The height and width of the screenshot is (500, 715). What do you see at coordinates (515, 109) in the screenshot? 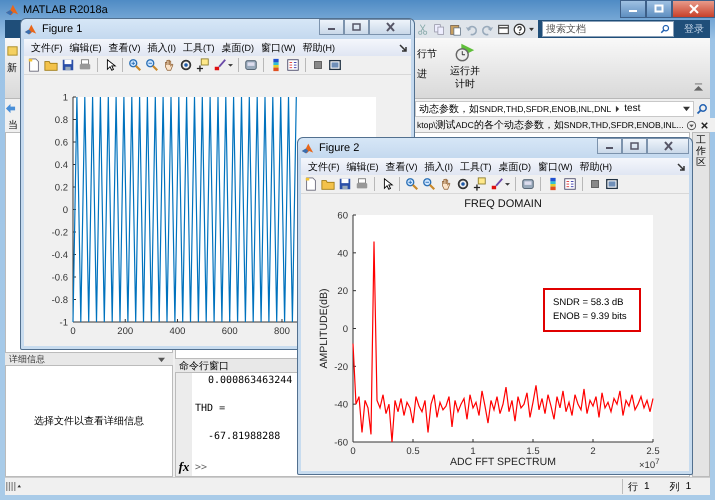
I see `path-segment: 动态参数，如SNDR,THD,SFDR,ENOB,INL,DNL` at bounding box center [515, 109].